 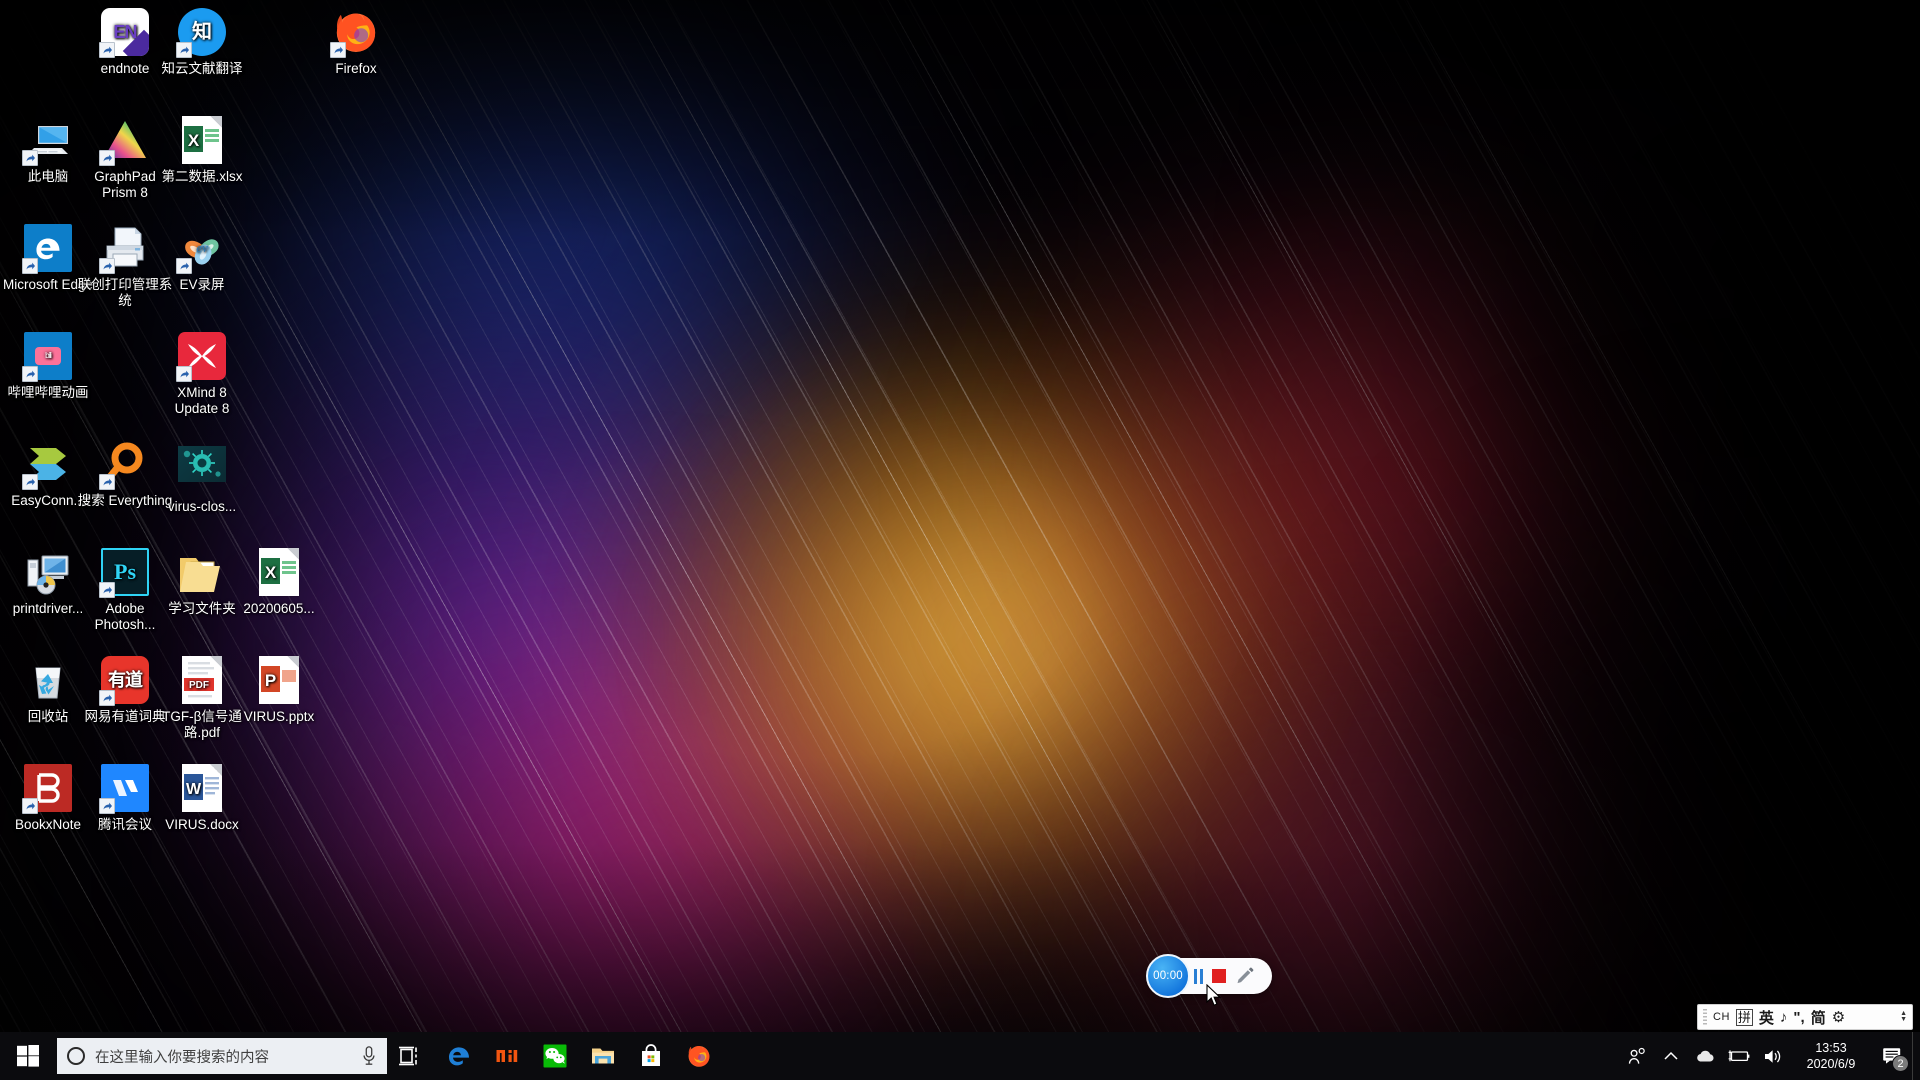 What do you see at coordinates (1214, 995) in the screenshot?
I see `mouse-cursor` at bounding box center [1214, 995].